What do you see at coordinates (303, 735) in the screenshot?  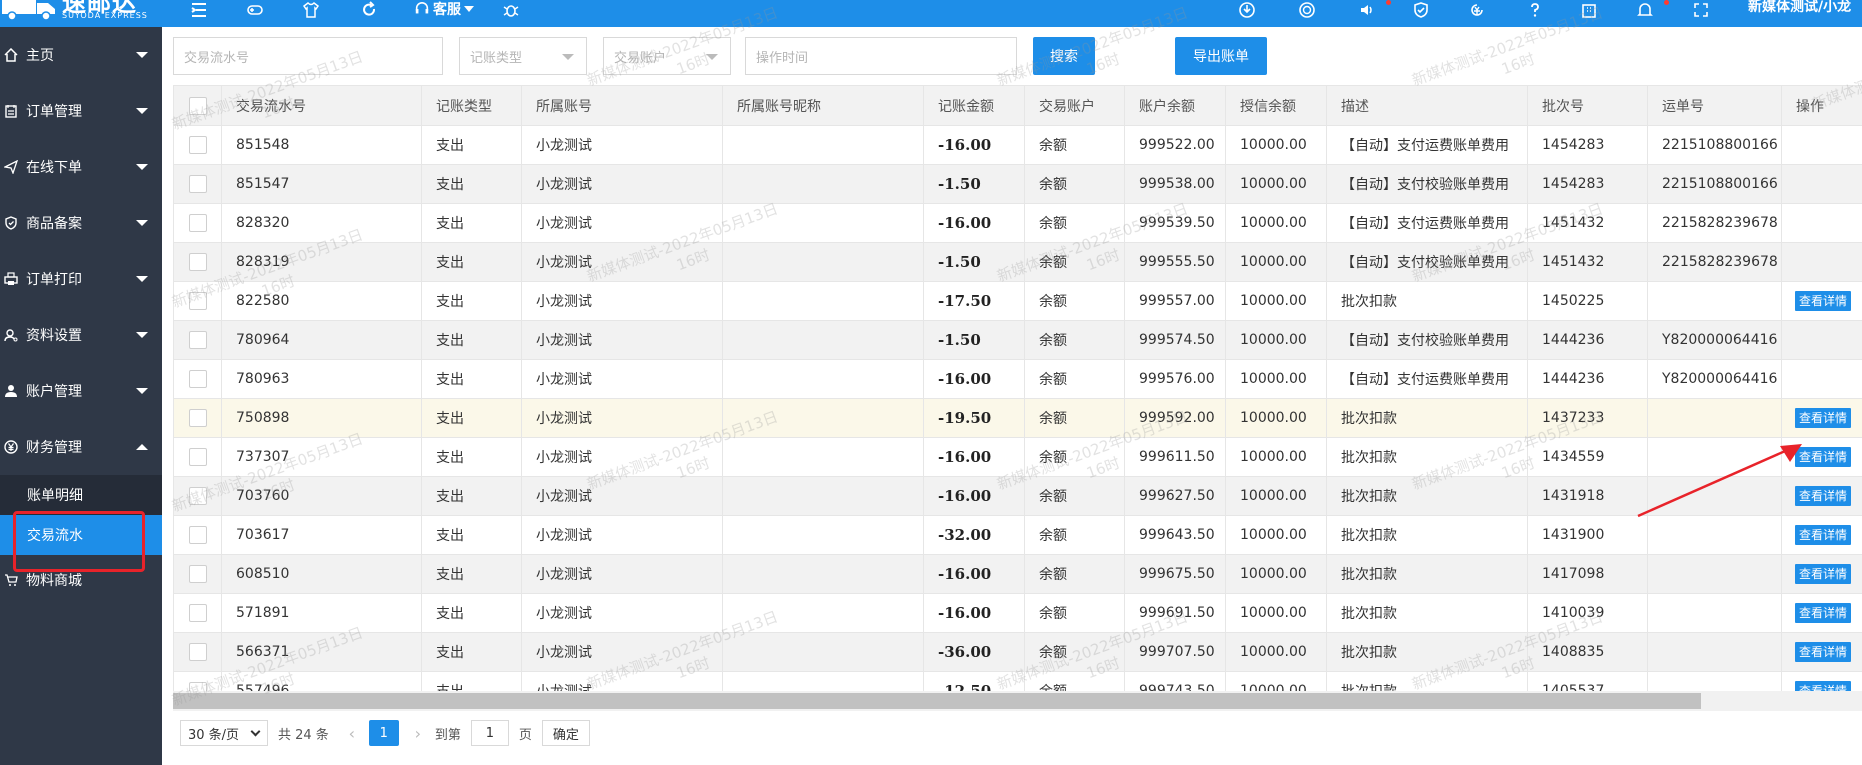 I see `total-count: 共 24 条` at bounding box center [303, 735].